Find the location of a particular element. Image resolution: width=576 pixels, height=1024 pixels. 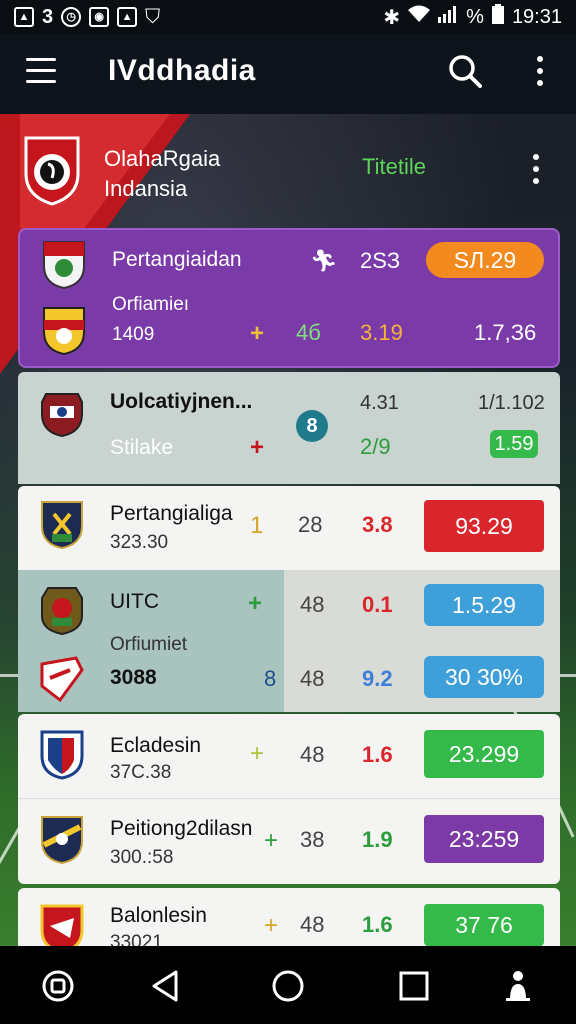

odds-pill: 1.5.29 is located at coordinates (484, 605).